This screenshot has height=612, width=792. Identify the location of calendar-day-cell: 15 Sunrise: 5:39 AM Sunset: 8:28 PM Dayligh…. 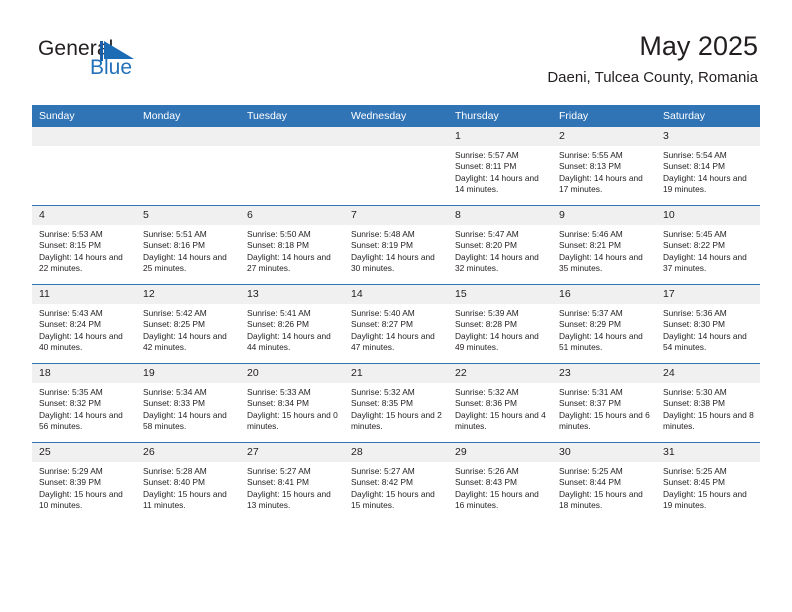
(500, 324).